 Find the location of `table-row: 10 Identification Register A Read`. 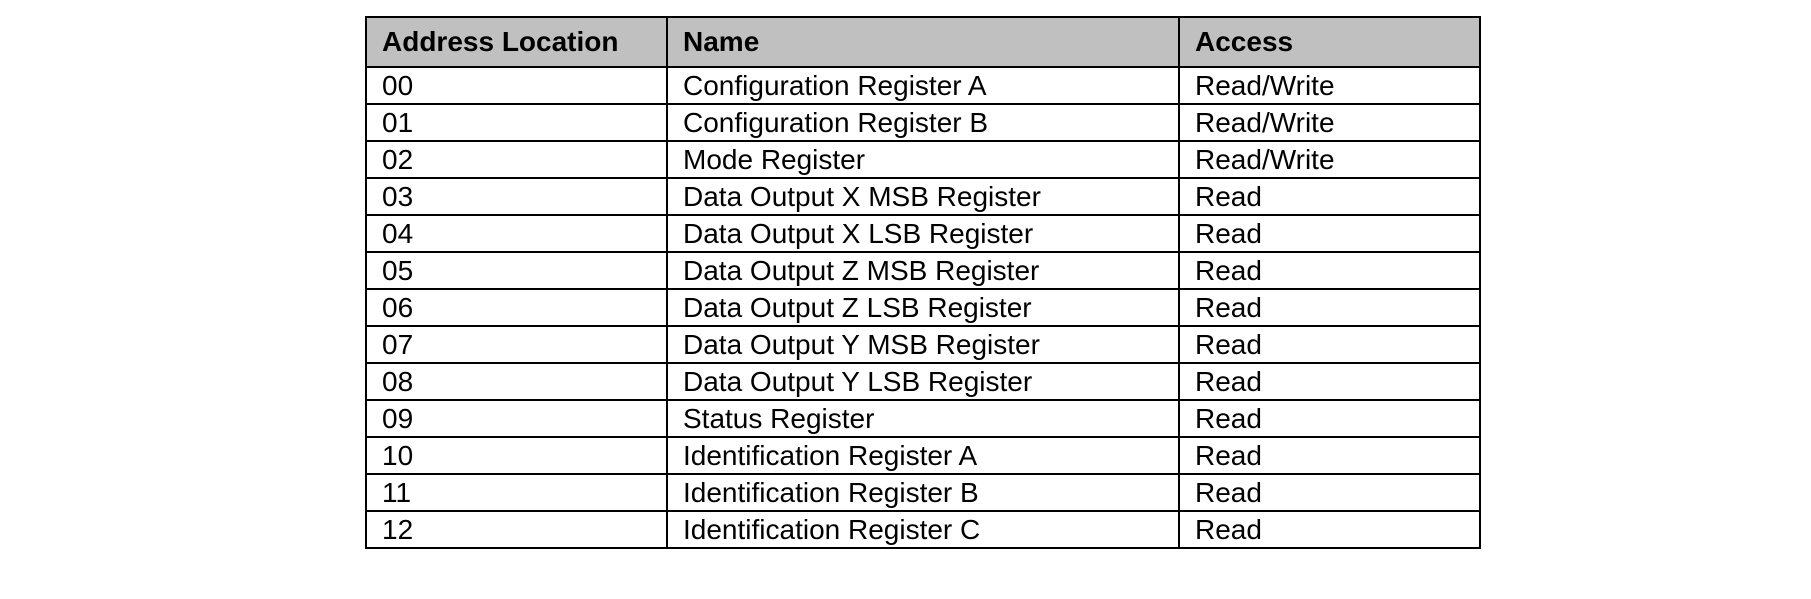

table-row: 10 Identification Register A Read is located at coordinates (923, 455).